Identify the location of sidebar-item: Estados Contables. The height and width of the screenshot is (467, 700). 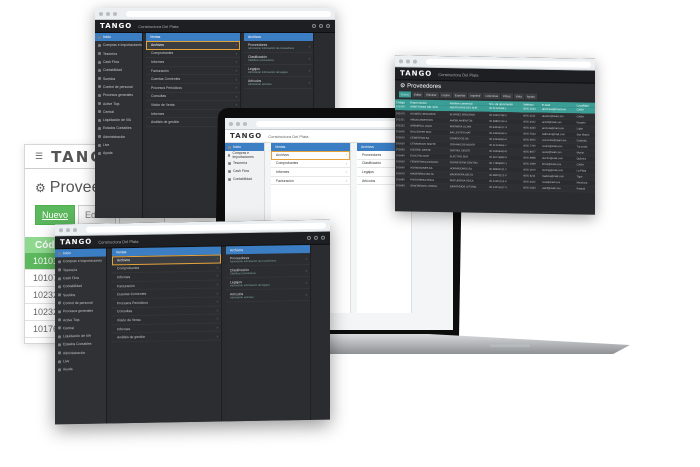
(118, 128).